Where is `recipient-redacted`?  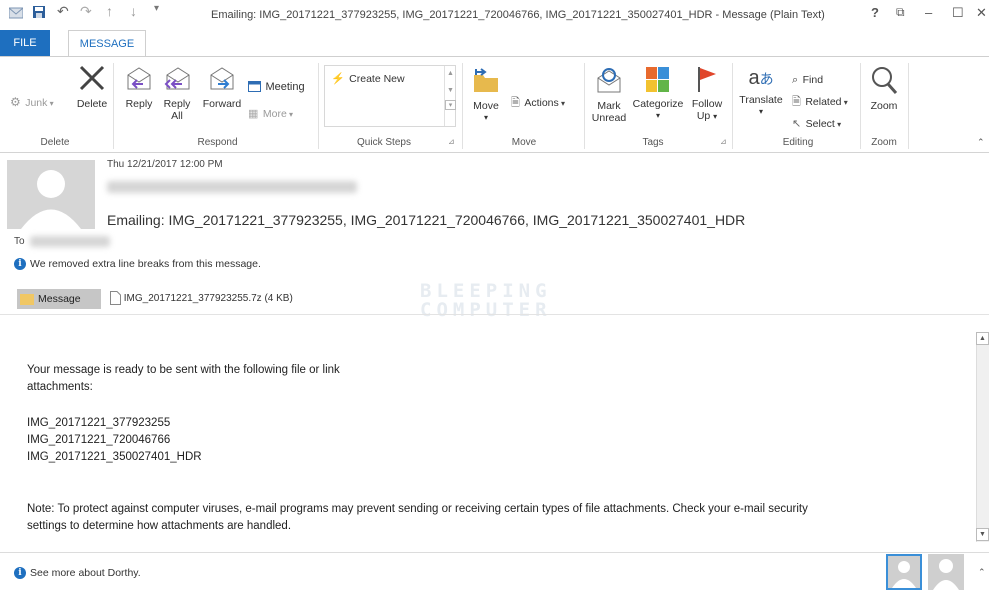
recipient-redacted is located at coordinates (70, 241).